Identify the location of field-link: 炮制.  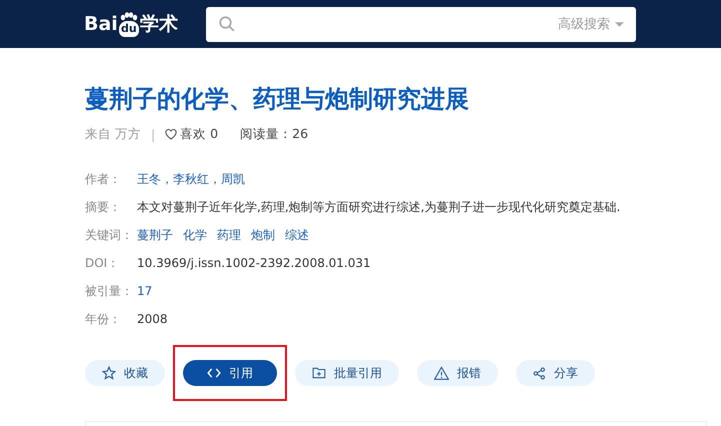
(263, 235).